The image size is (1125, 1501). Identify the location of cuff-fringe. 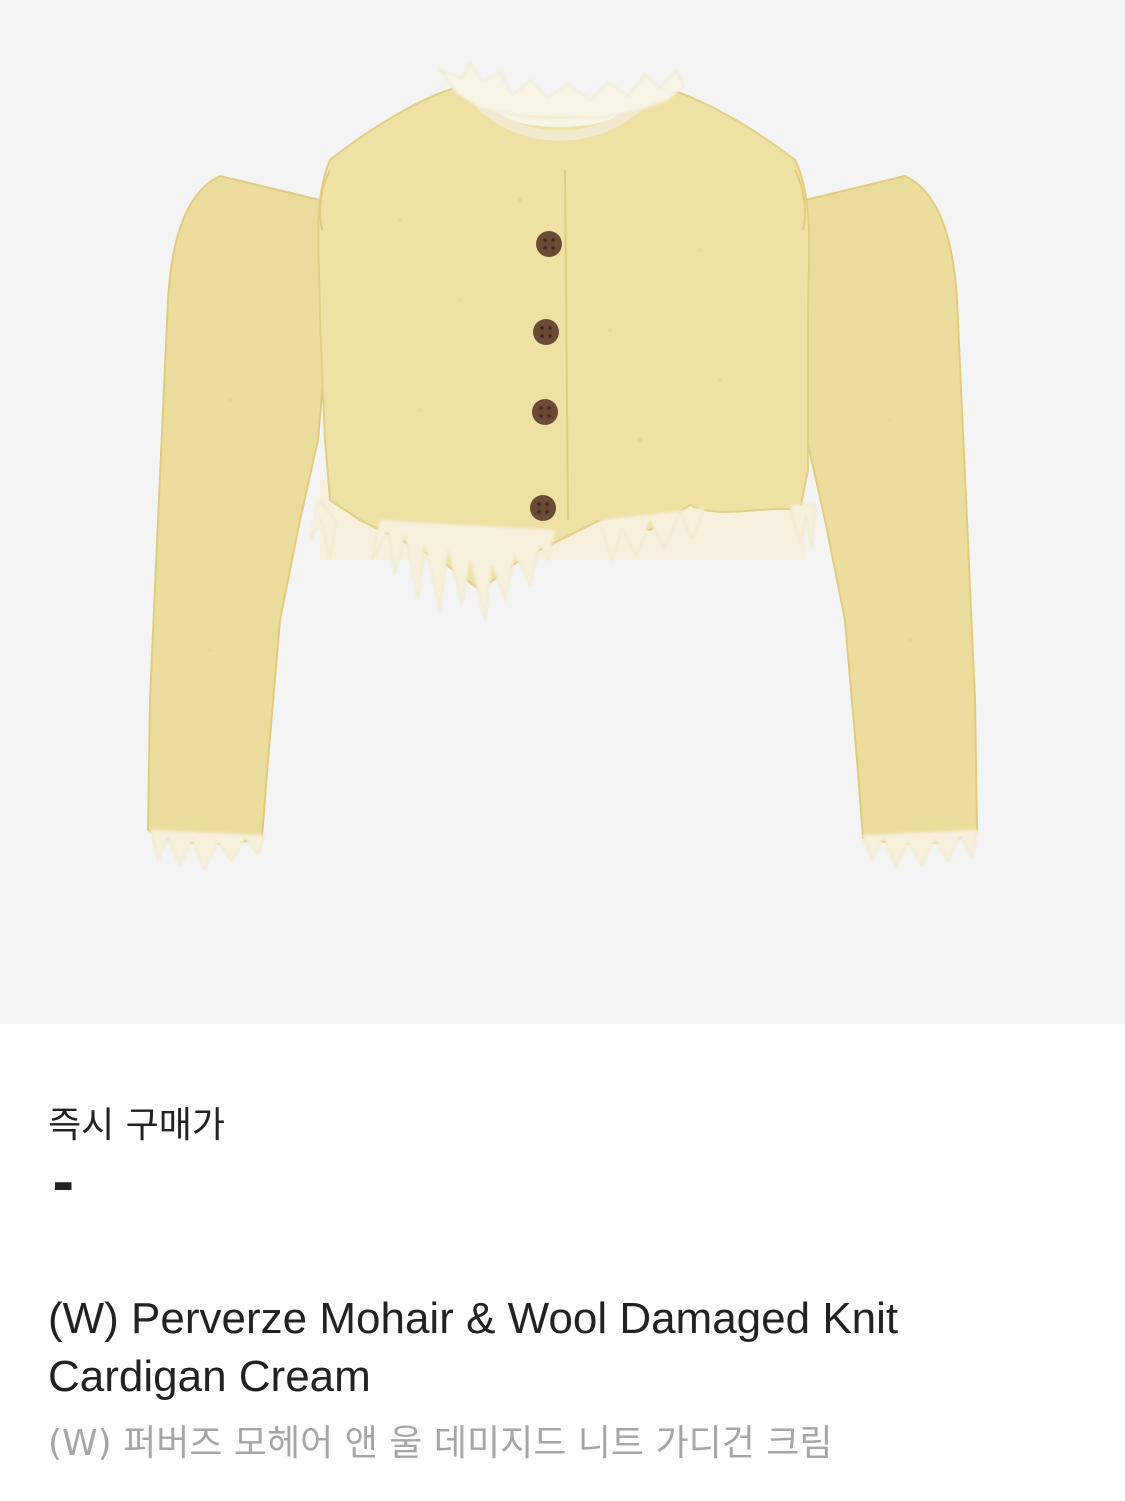
(564, 850).